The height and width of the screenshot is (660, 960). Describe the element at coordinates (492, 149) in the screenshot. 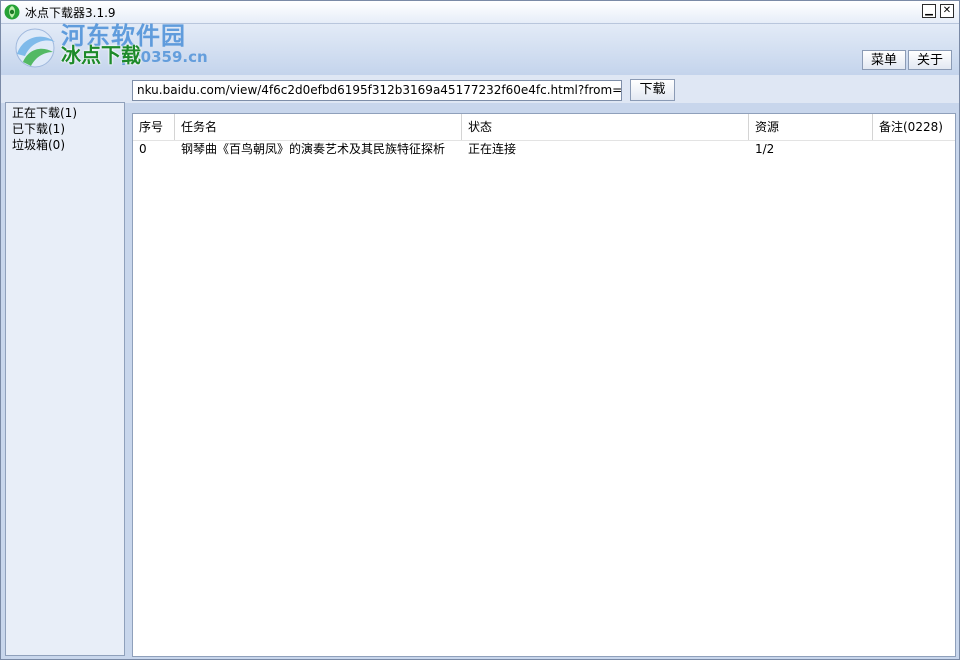

I see `cell-status: 正在连接` at that location.